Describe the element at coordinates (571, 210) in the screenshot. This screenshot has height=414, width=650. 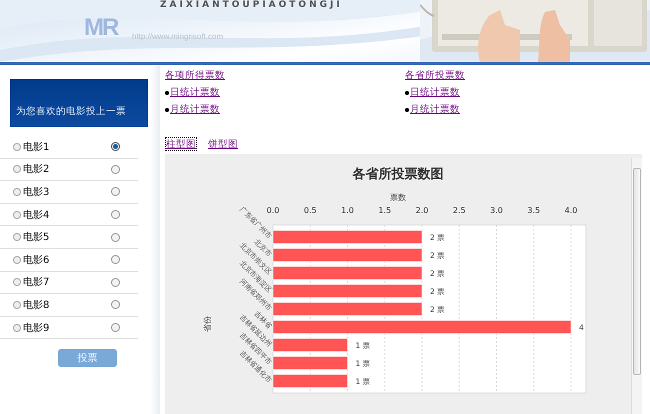
I see `tick-label: 4.0` at that location.